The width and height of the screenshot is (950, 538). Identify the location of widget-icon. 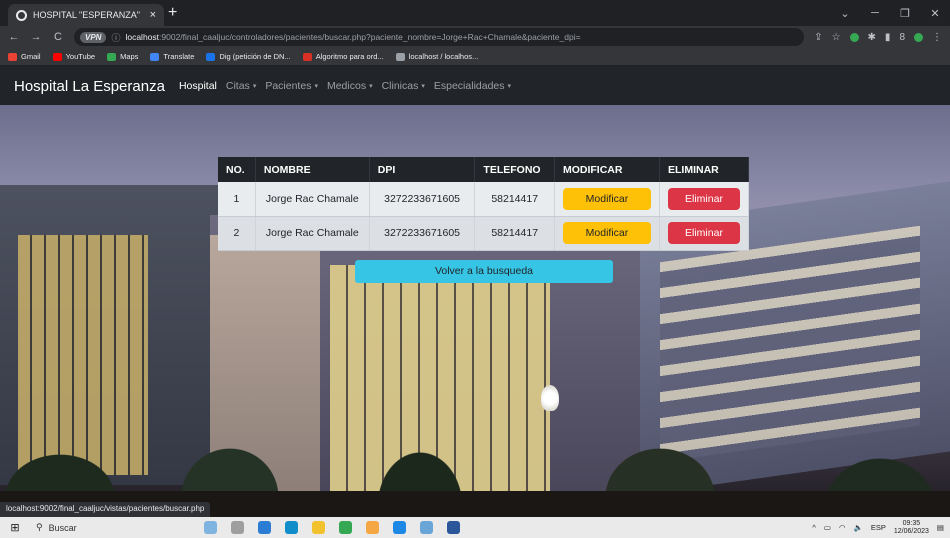
(210, 527).